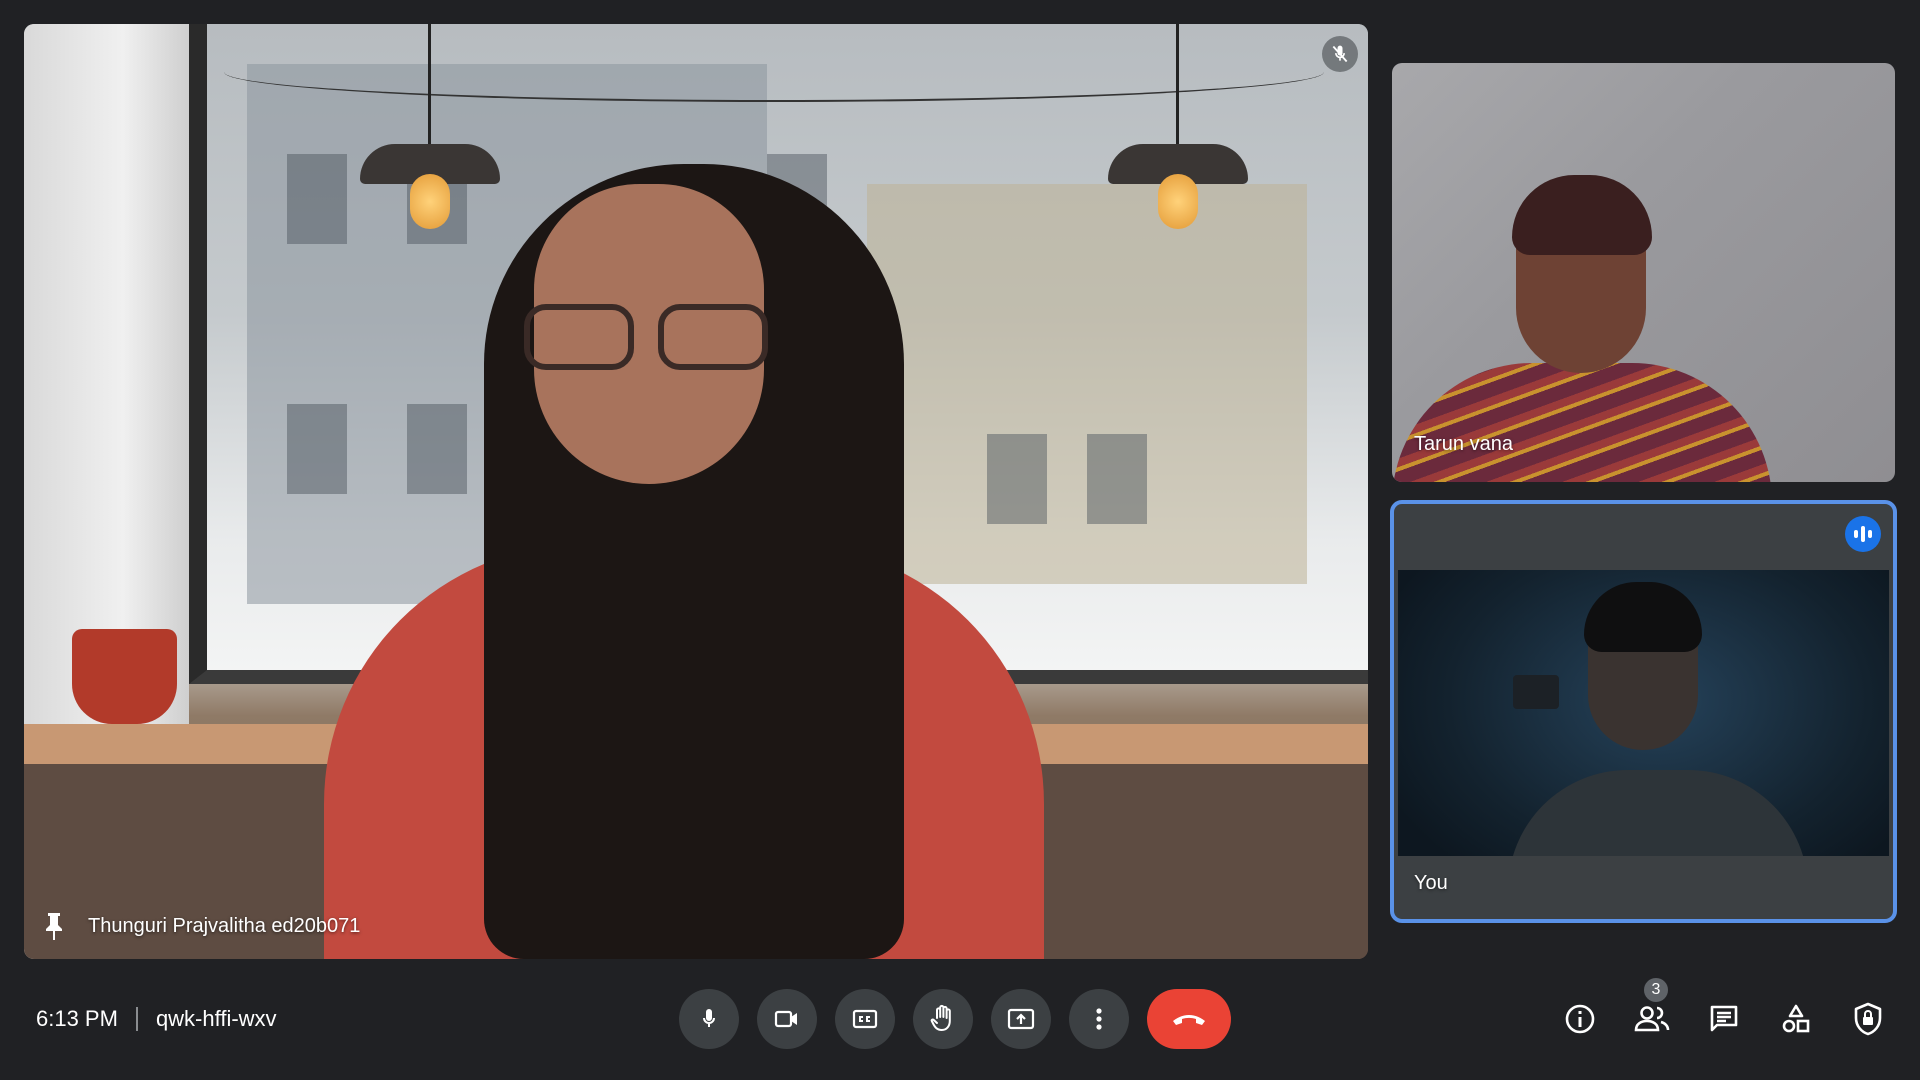 The image size is (1920, 1080). I want to click on chat-button, so click(1724, 1019).